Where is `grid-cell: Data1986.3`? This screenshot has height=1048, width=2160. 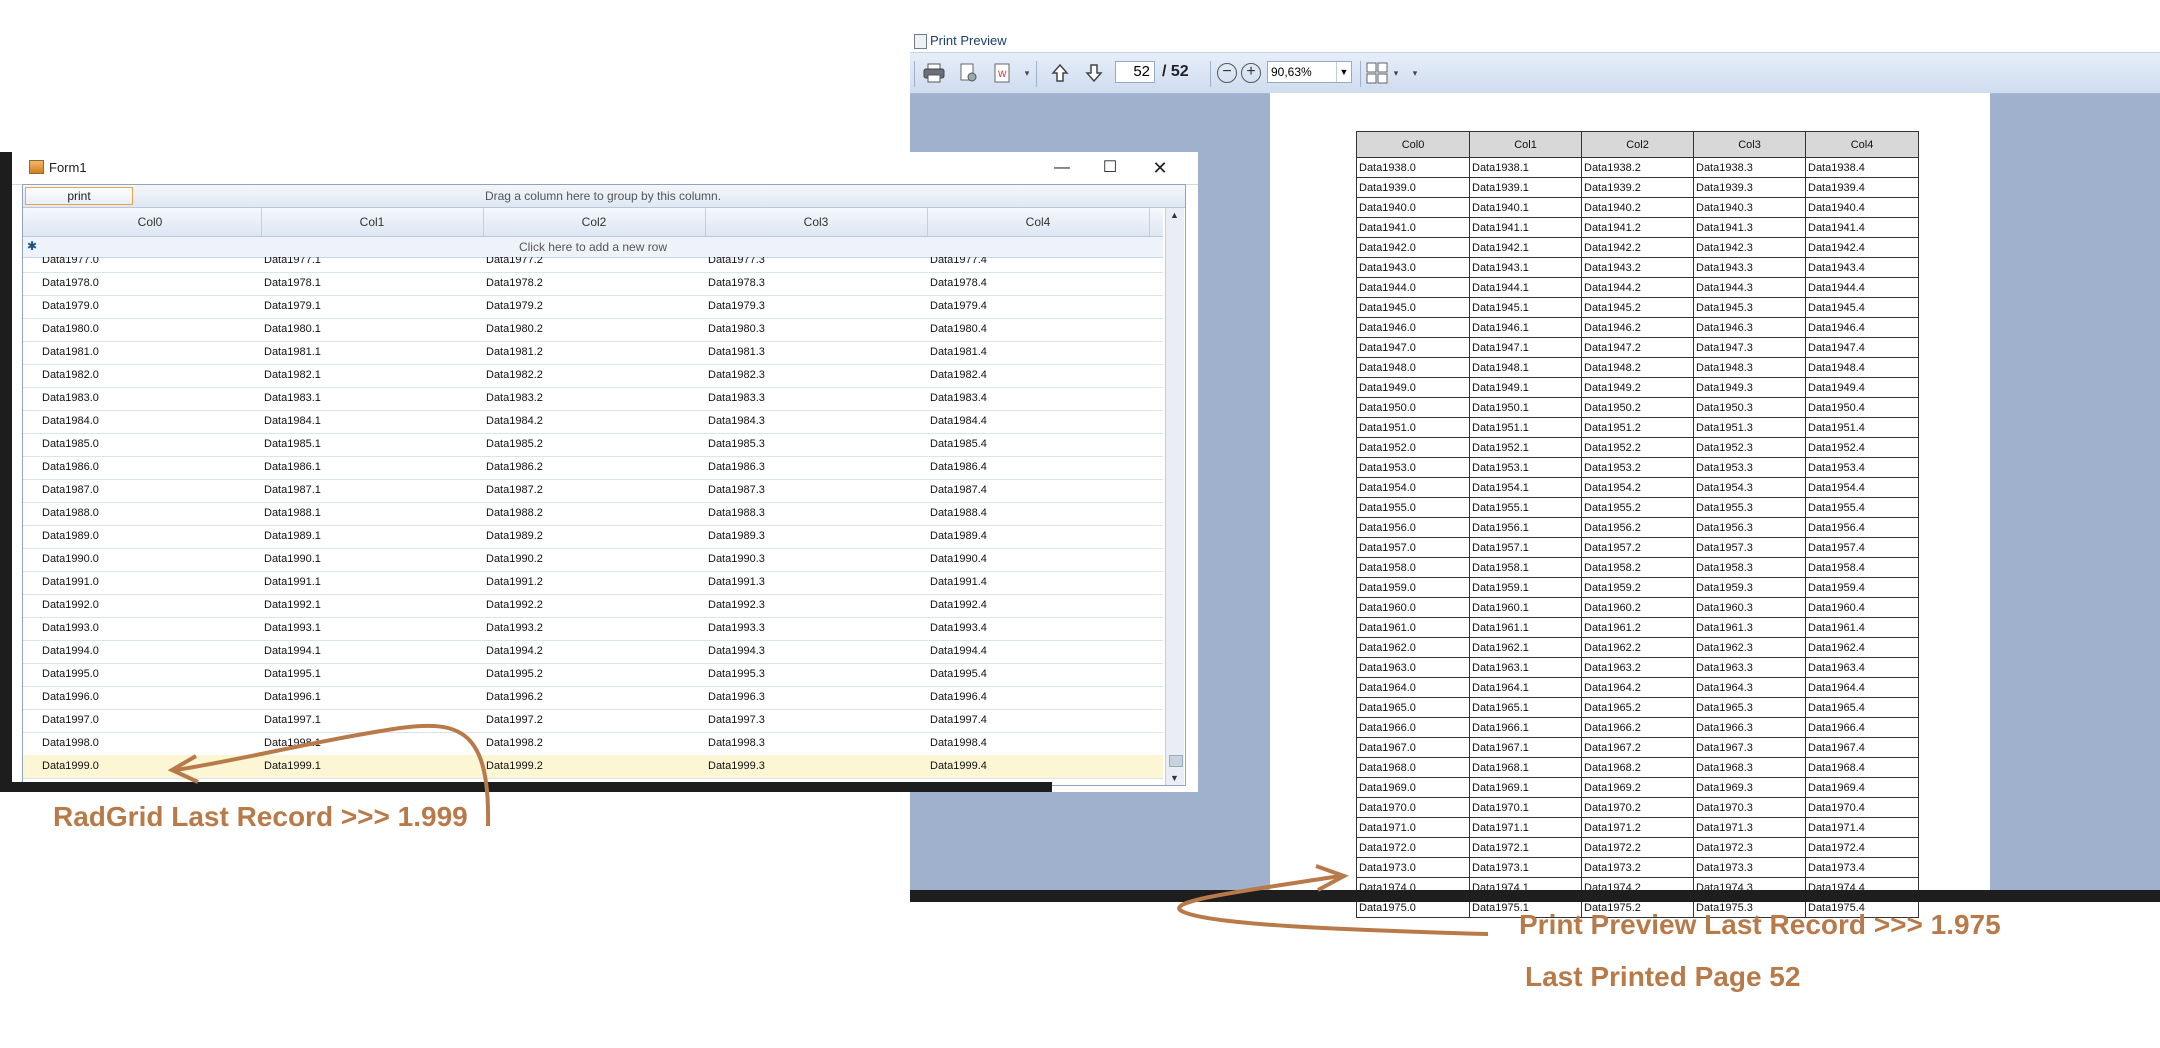 grid-cell: Data1986.3 is located at coordinates (736, 467).